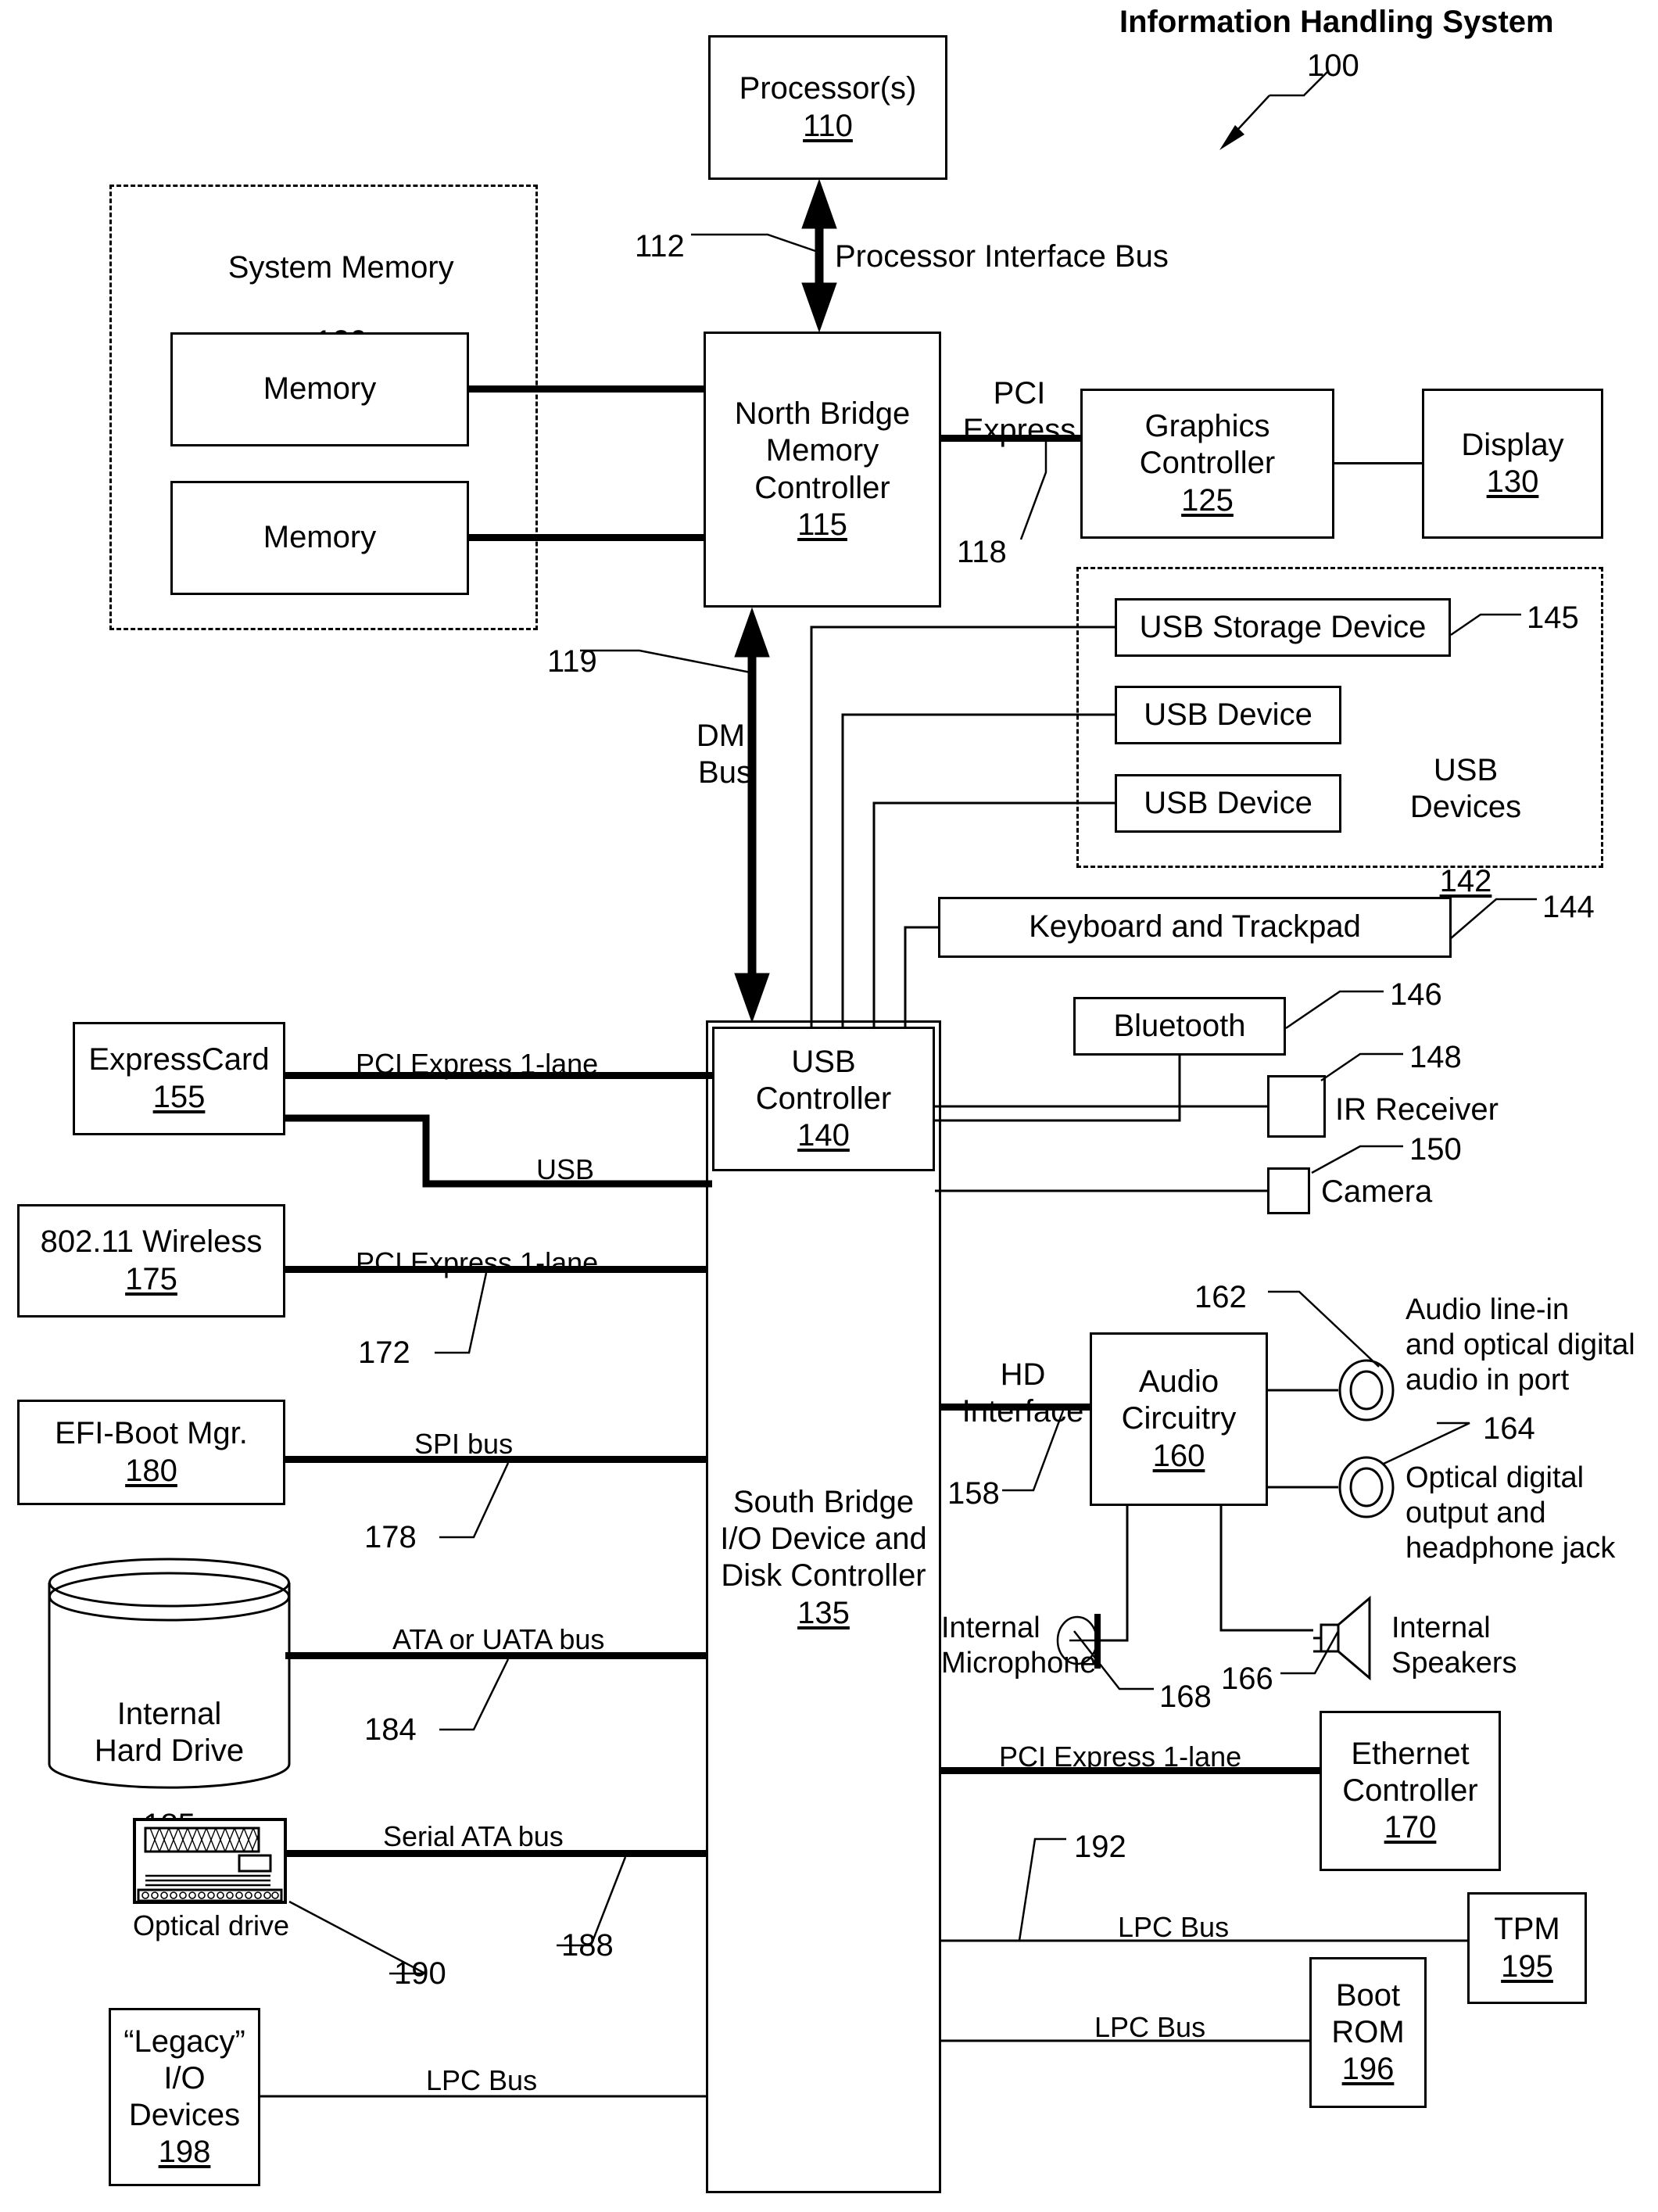 The image size is (1658, 2212). What do you see at coordinates (473, 1836) in the screenshot?
I see `bus-sata-label: Serial ATA bus` at bounding box center [473, 1836].